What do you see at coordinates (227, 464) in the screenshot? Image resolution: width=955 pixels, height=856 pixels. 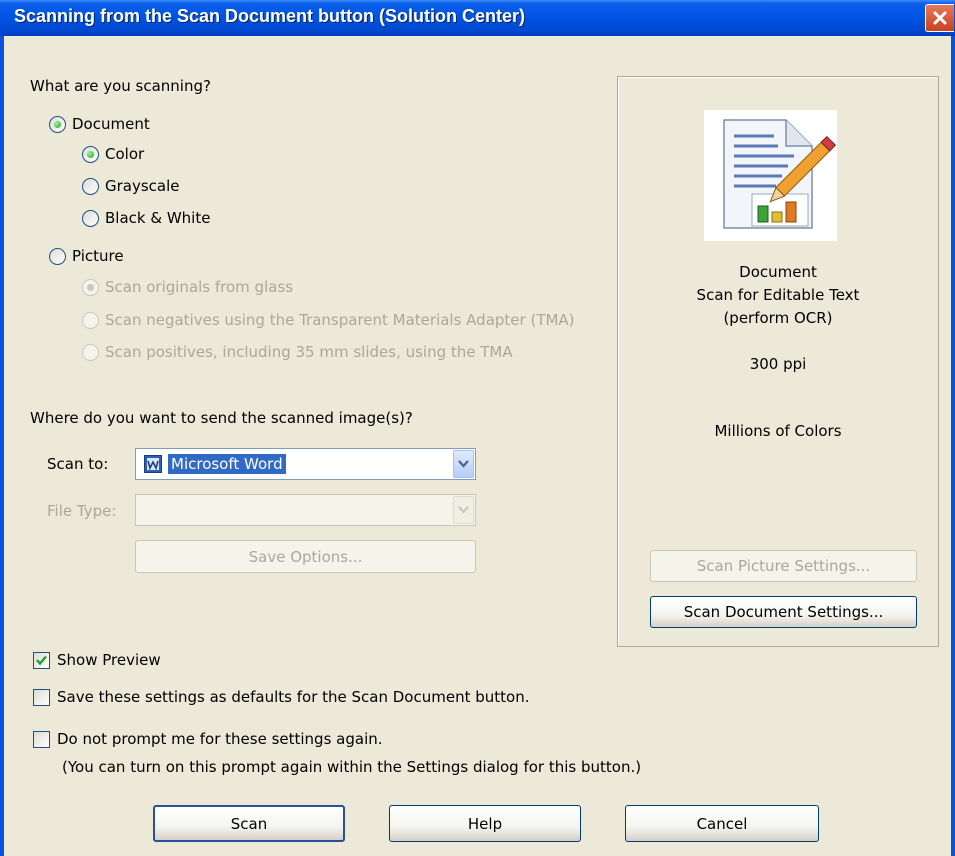 I see `scan-to-selected-value: Microsoft Word` at bounding box center [227, 464].